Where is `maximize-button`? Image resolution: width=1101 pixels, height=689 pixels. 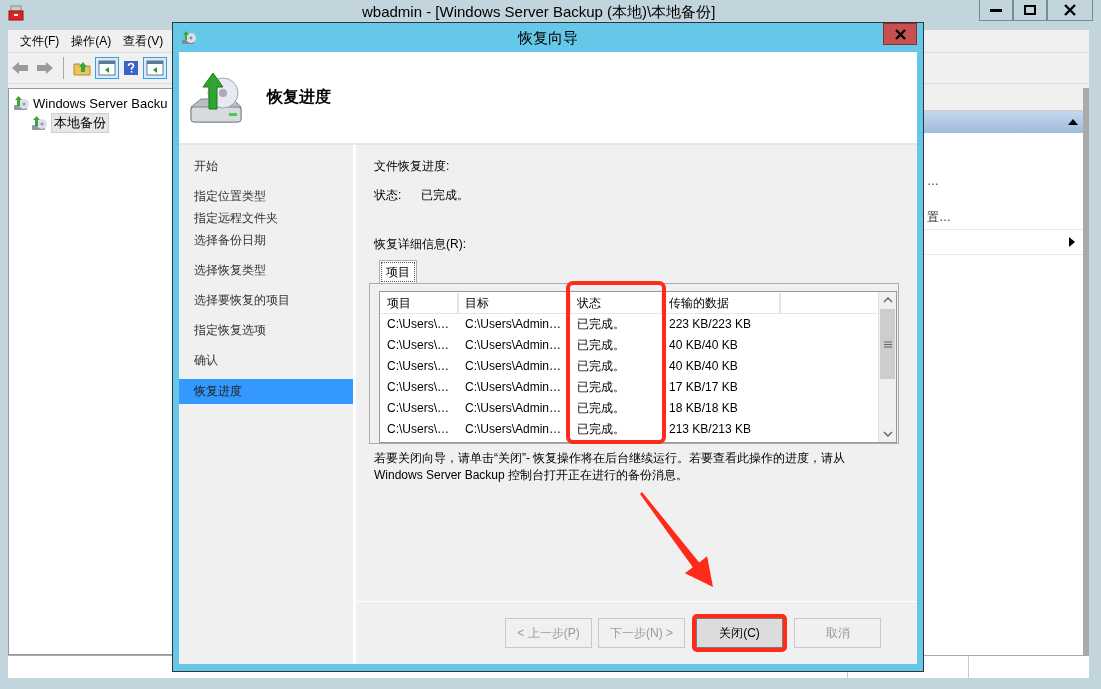
maximize-button is located at coordinates (1030, 10).